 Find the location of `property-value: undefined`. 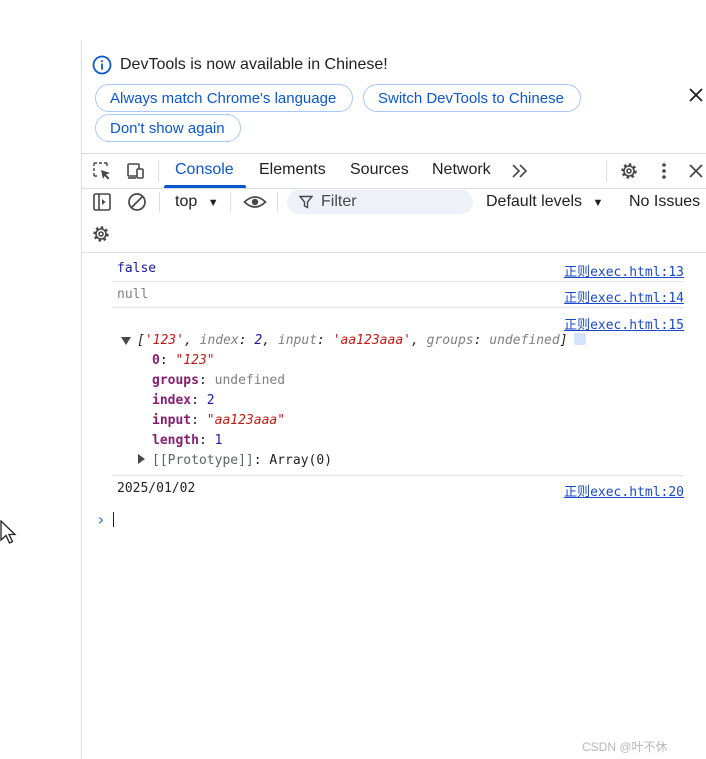

property-value: undefined is located at coordinates (250, 380).